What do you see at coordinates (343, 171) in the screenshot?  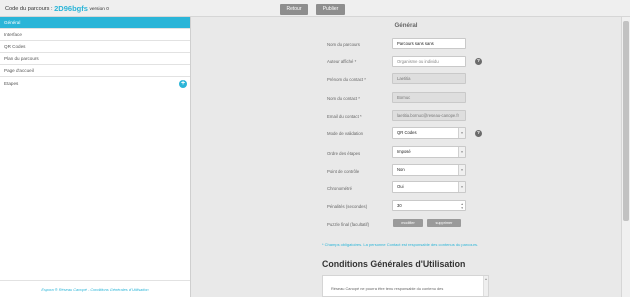 I see `point-controle-label: Point de contrôle` at bounding box center [343, 171].